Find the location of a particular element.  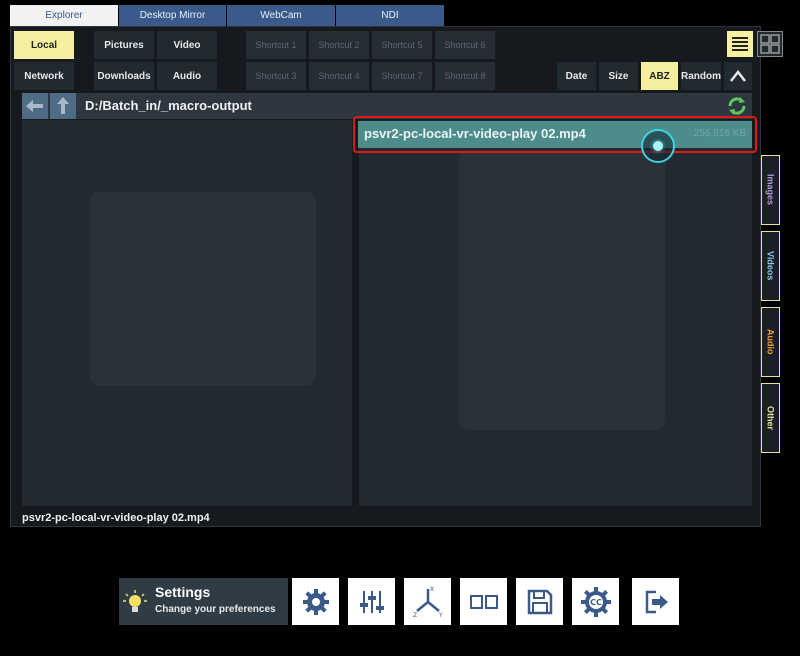

shortcut-3-button: Shortcut 3 is located at coordinates (276, 76).